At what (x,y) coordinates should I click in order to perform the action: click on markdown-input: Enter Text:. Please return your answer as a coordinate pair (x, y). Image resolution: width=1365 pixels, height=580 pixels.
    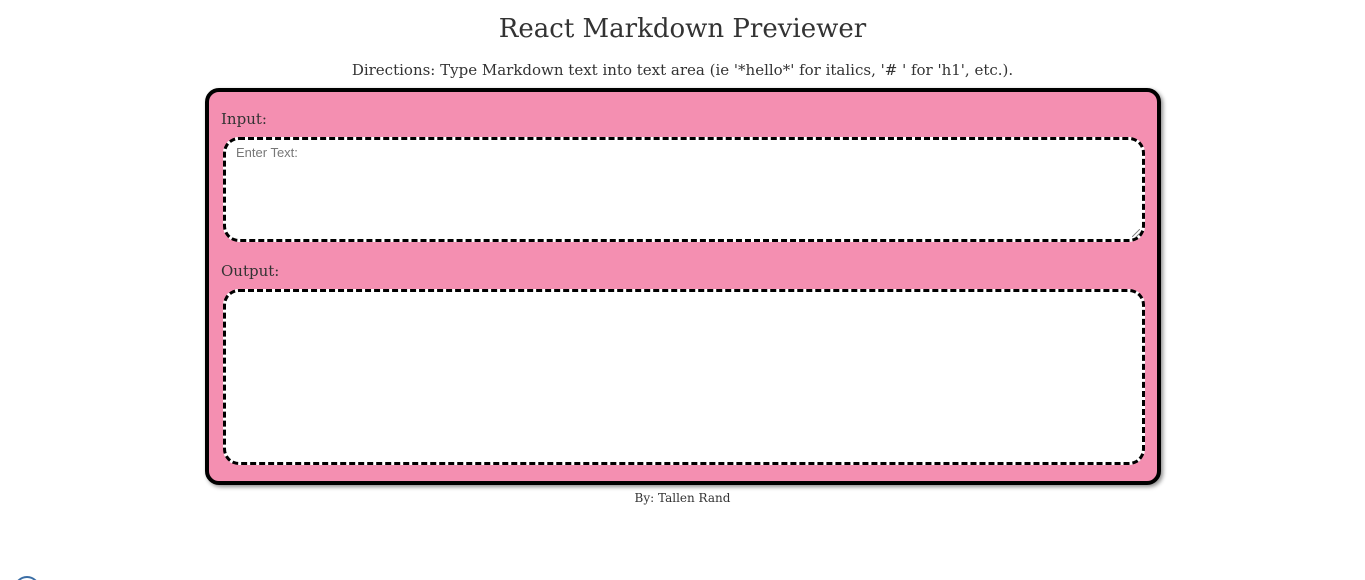
    Looking at the image, I should click on (684, 189).